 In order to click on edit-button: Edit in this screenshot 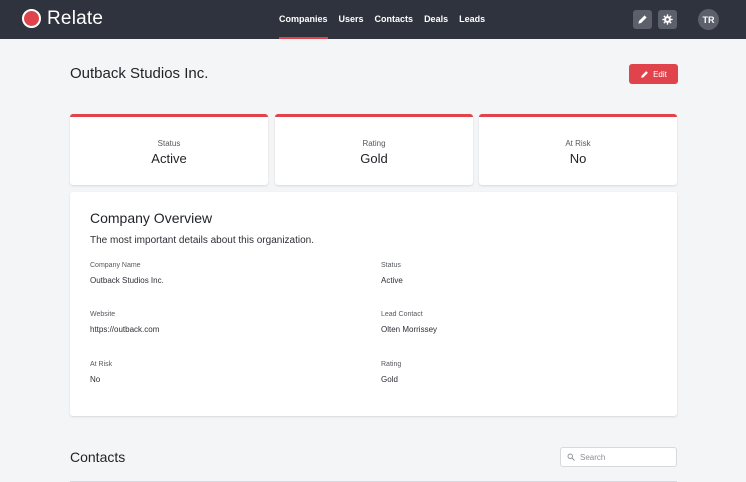, I will do `click(653, 74)`.